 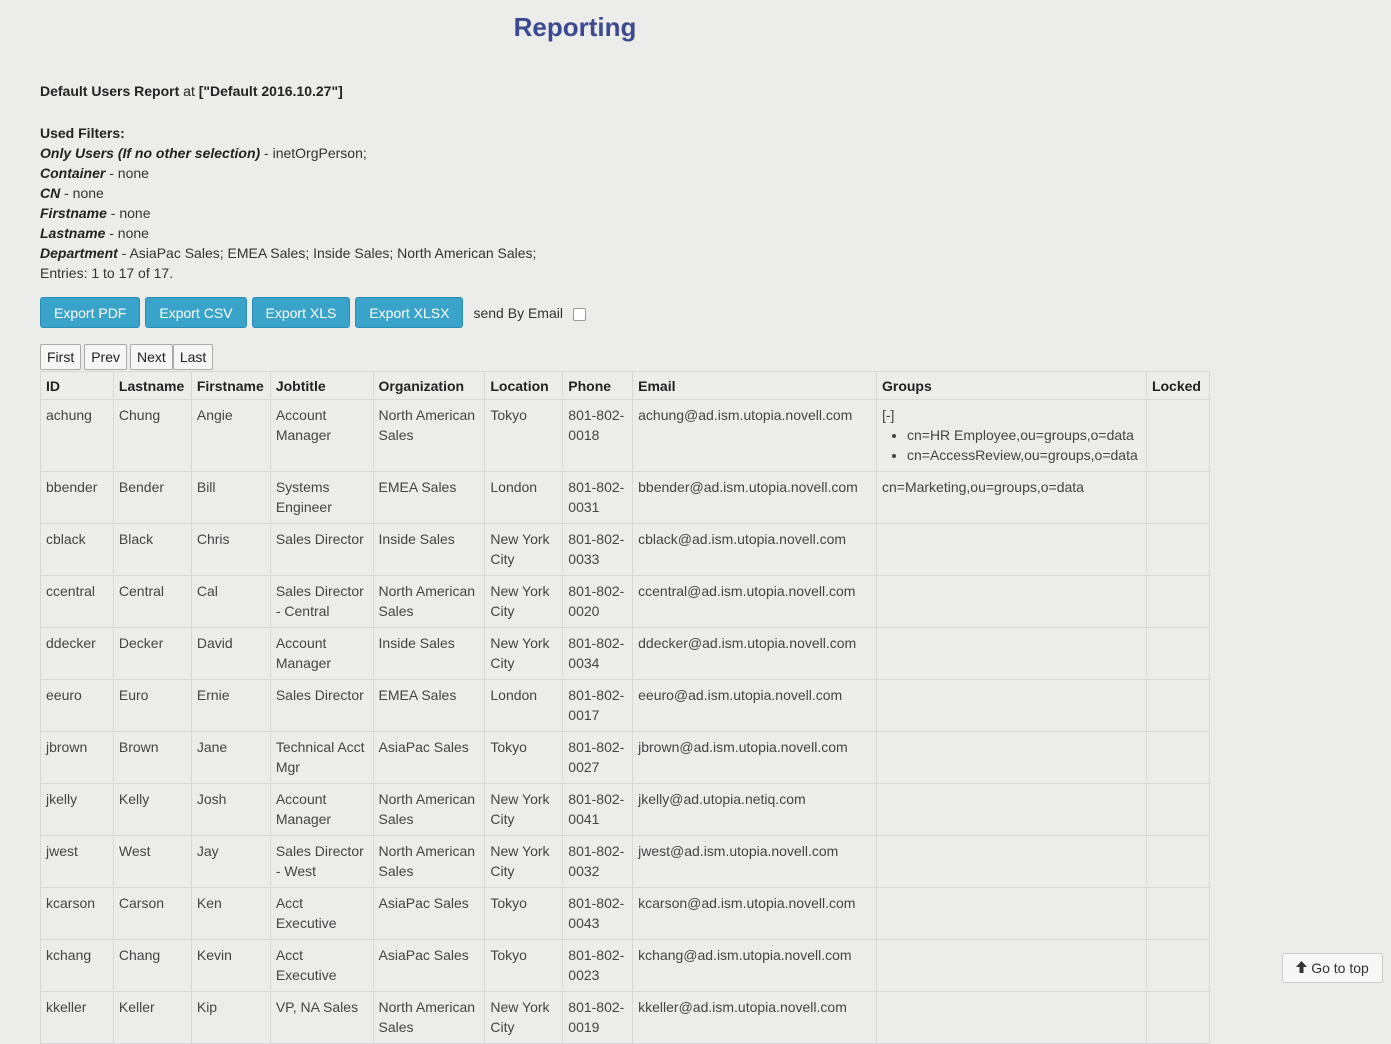 I want to click on last-page-button: Last, so click(x=193, y=357).